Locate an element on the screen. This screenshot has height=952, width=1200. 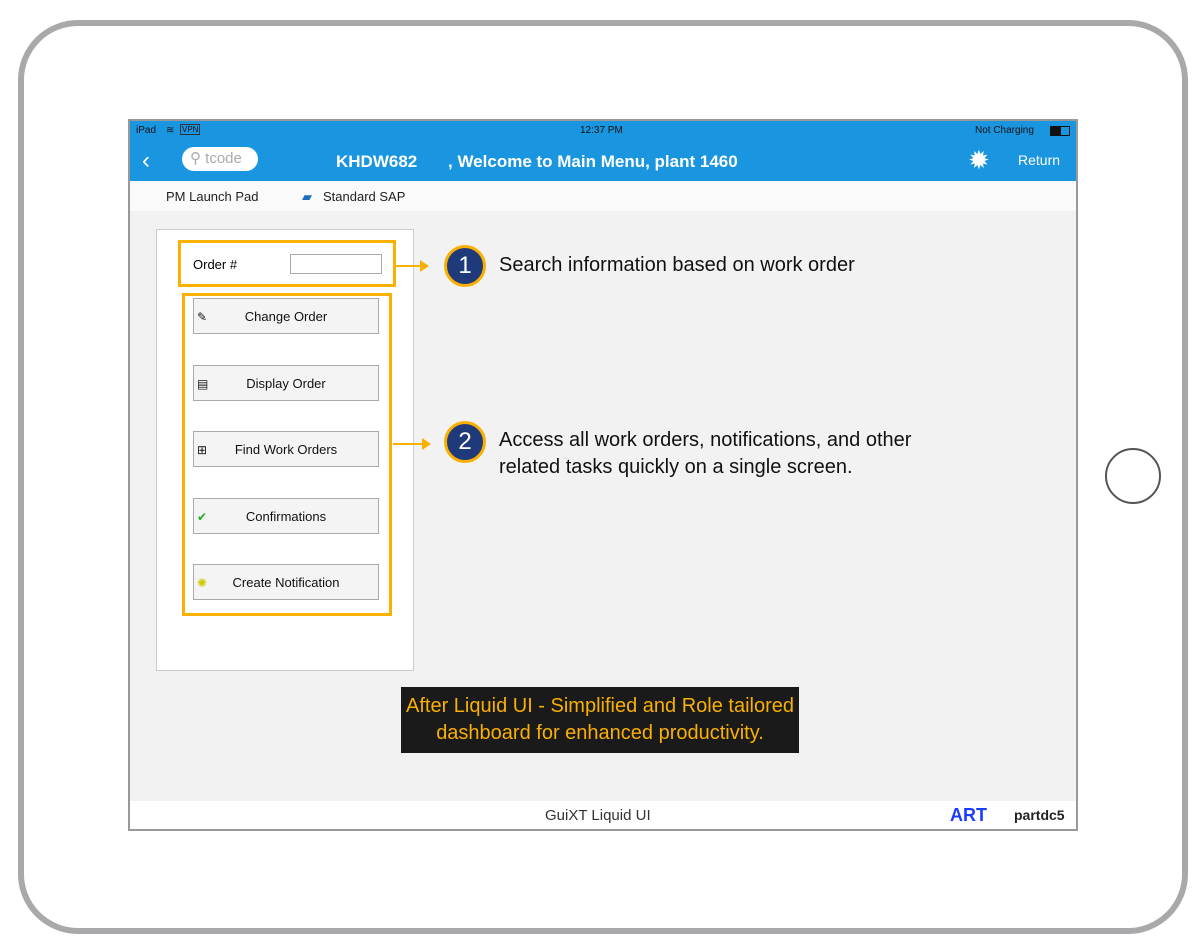
device-label: iPad is located at coordinates (146, 130).